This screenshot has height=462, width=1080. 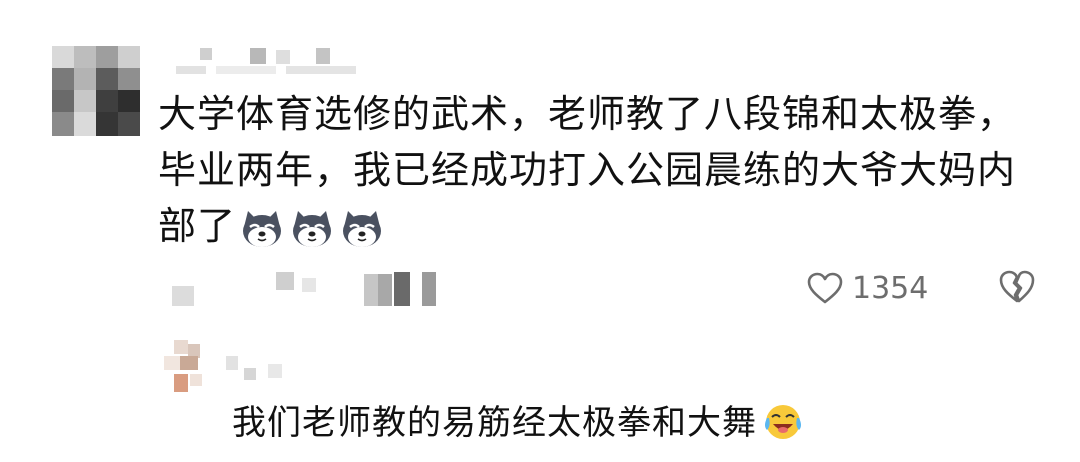 I want to click on like-button: 1354, so click(x=867, y=288).